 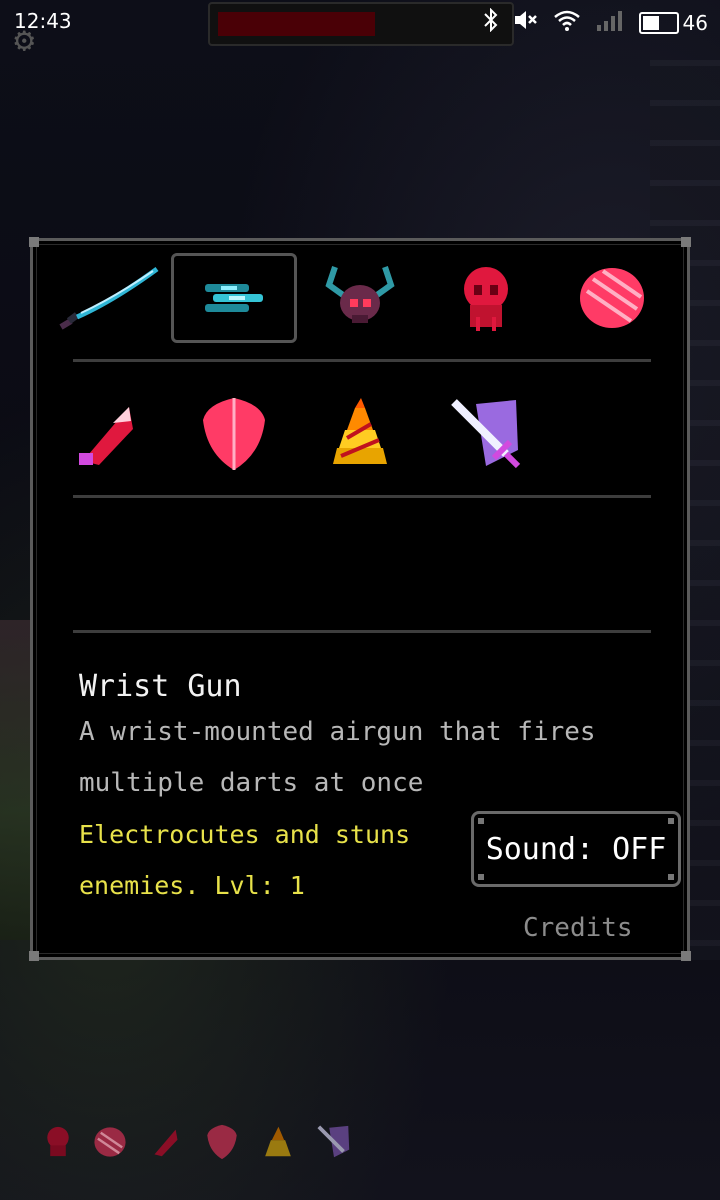 I want to click on horned-skull-icon, so click(x=360, y=294).